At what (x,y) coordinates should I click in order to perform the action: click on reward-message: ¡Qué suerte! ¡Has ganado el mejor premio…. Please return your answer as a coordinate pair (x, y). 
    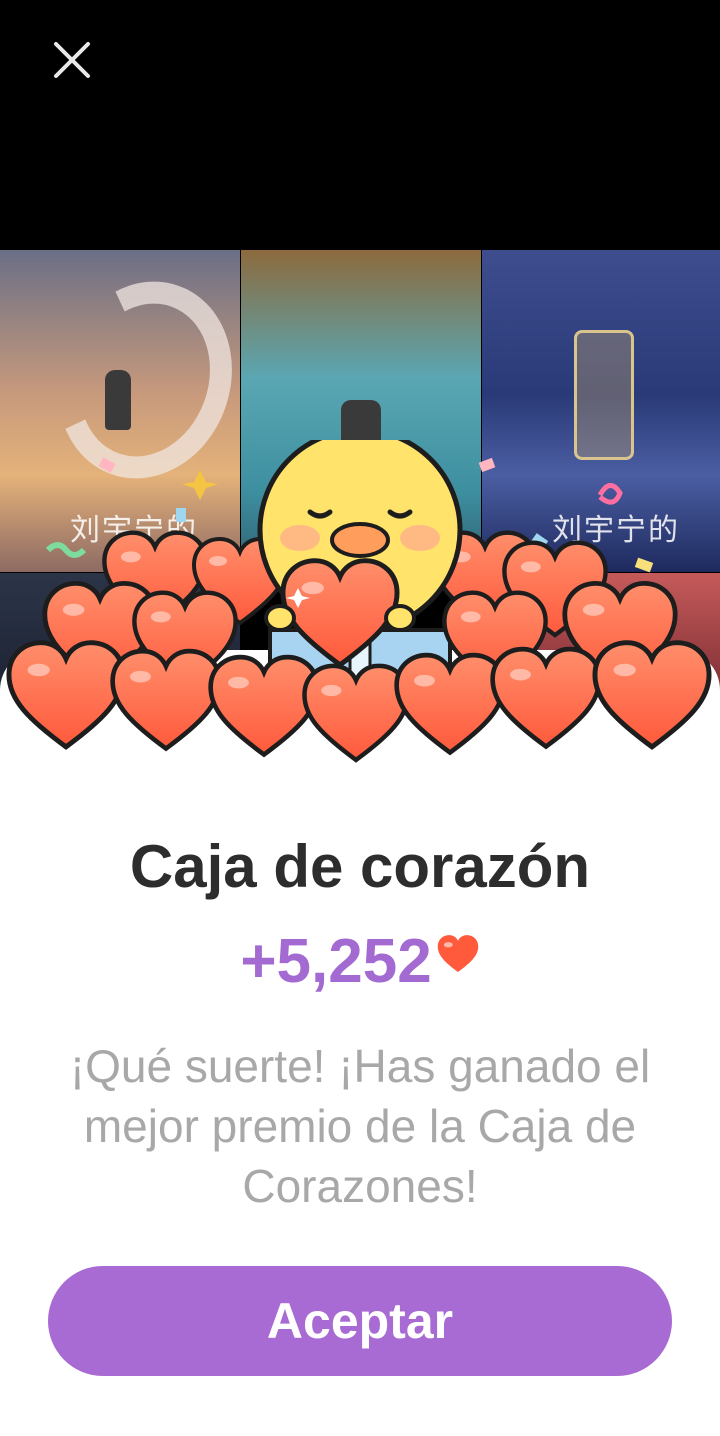
    Looking at the image, I should click on (360, 1126).